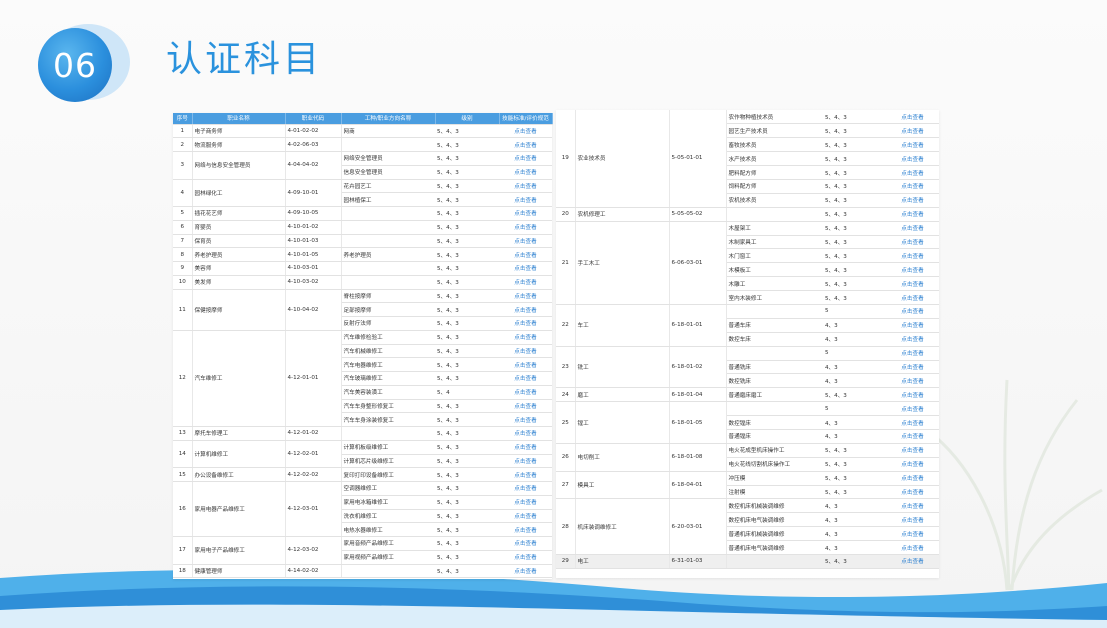 The image size is (1107, 628). I want to click on occupation-code: 6-20-03-01, so click(698, 526).